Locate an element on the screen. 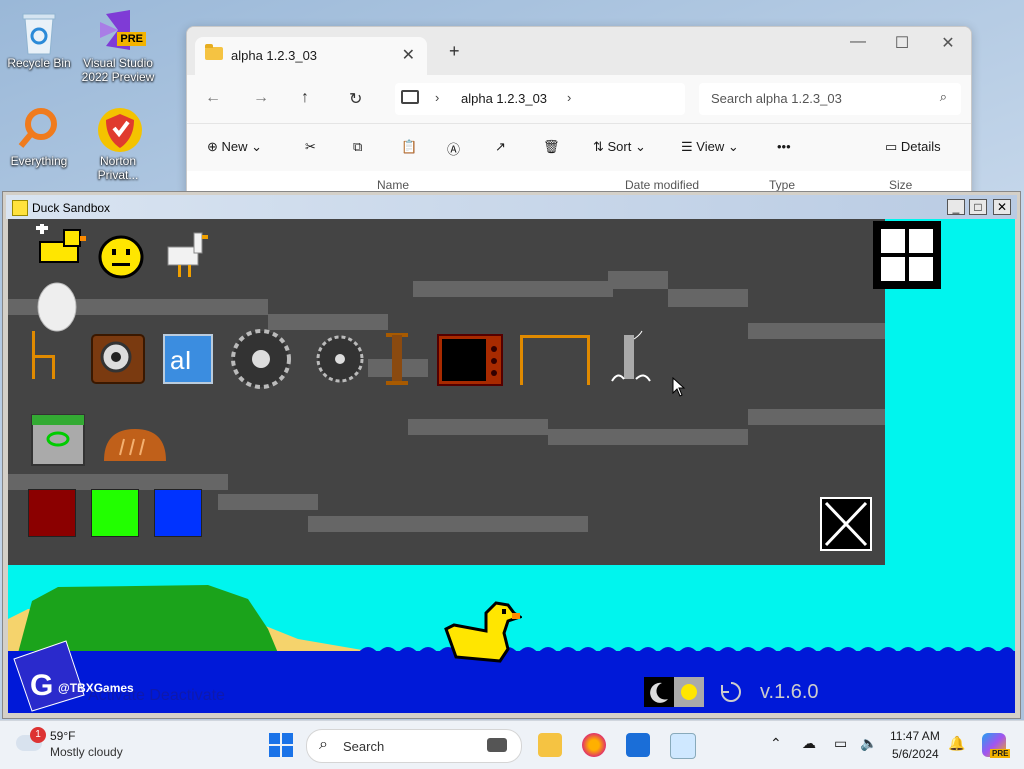 Image resolution: width=1024 pixels, height=769 pixels. view-button: ☰ View ⌄ is located at coordinates (710, 147).